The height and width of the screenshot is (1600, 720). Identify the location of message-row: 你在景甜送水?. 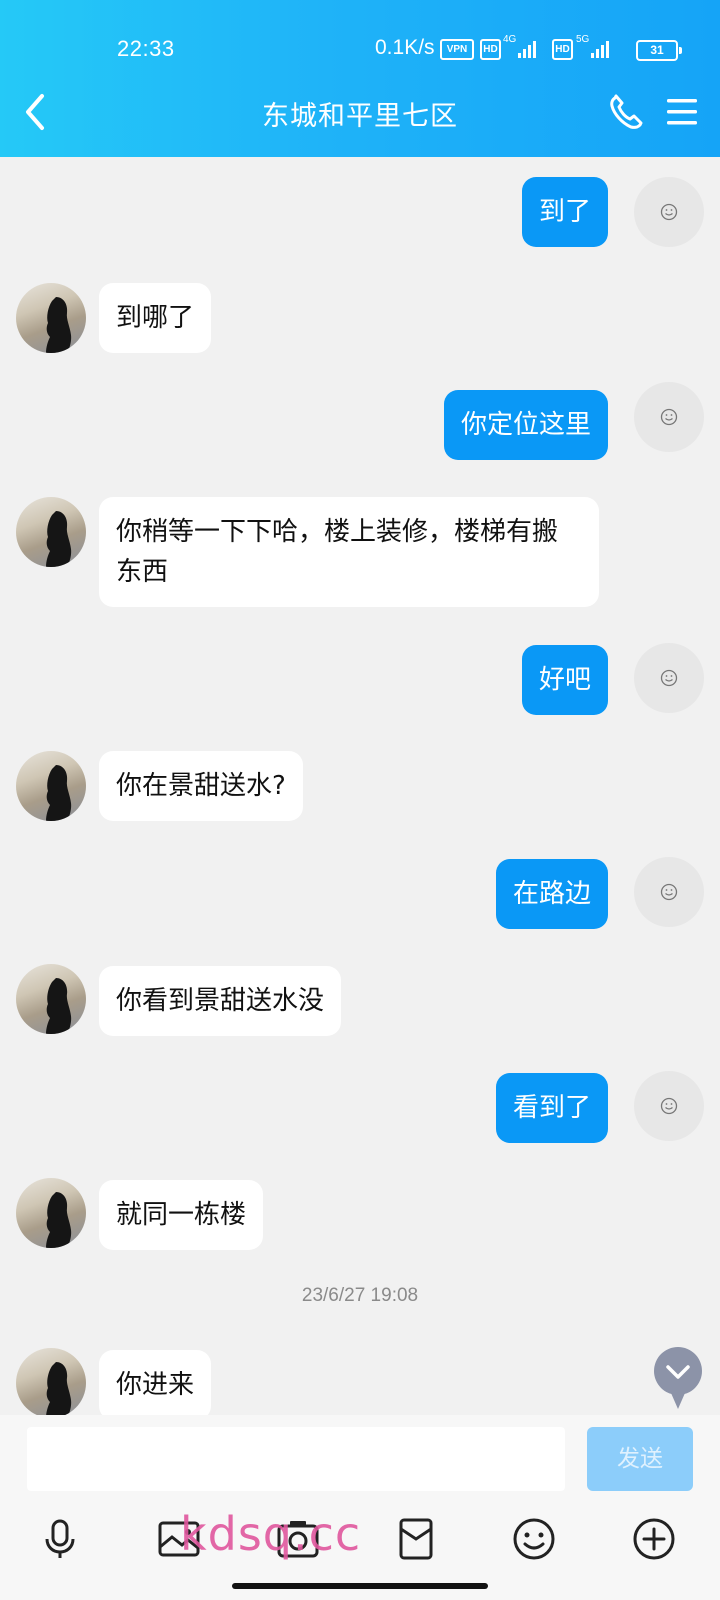
(360, 787).